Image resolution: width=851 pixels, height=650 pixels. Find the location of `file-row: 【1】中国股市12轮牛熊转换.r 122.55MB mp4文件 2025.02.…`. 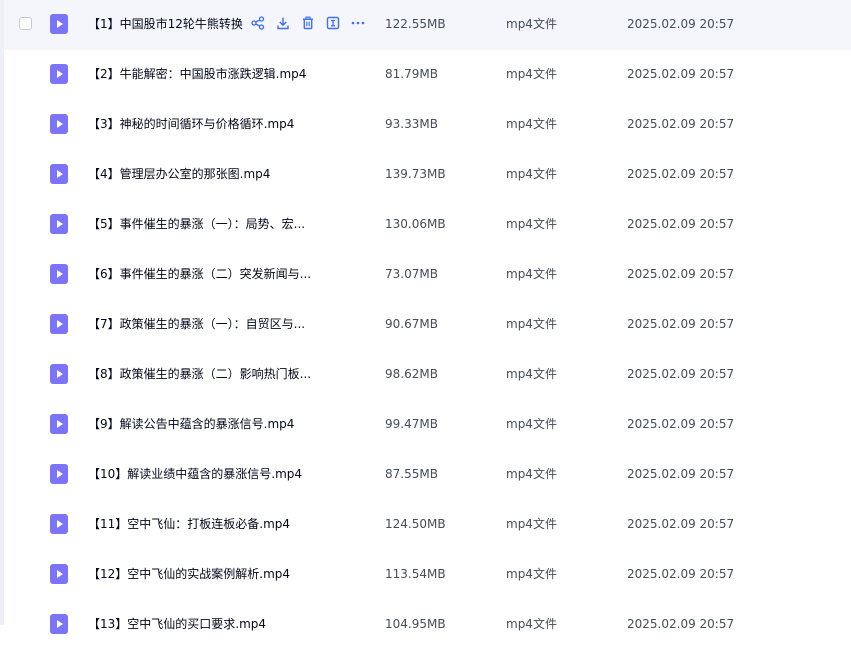

file-row: 【1】中国股市12轮牛熊转换.r 122.55MB mp4文件 2025.02.… is located at coordinates (427, 25).